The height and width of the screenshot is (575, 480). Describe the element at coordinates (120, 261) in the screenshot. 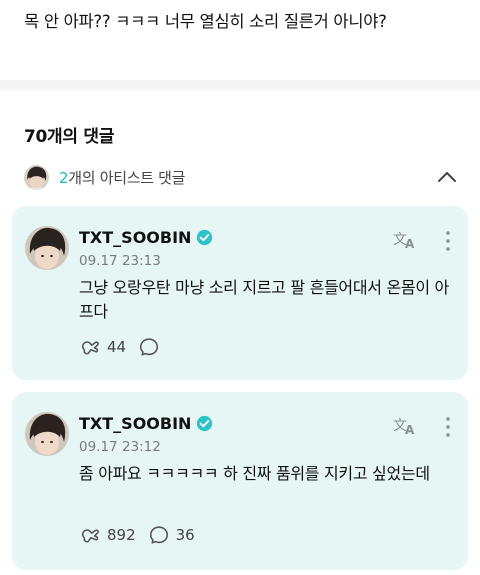

I see `comment-timestamp: 09.17 23:13` at that location.